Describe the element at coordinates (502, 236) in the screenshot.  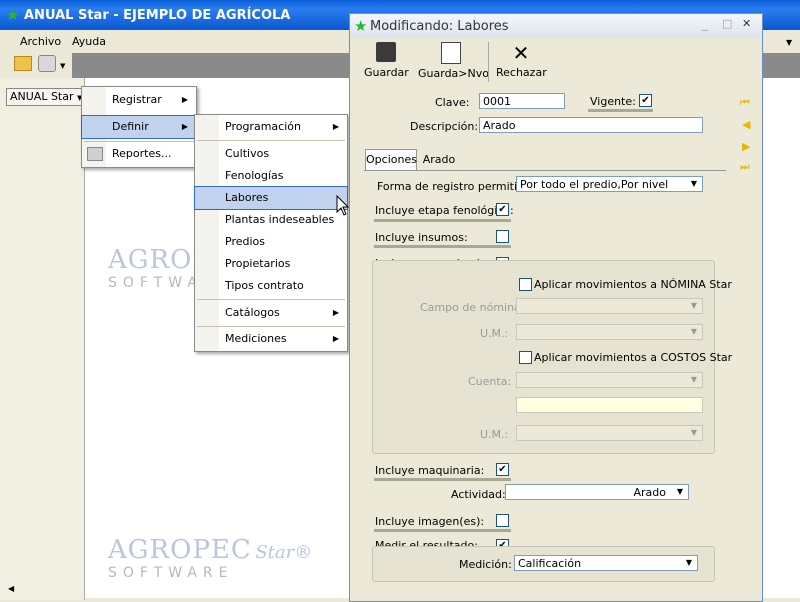
I see `insumos-checkbox` at that location.